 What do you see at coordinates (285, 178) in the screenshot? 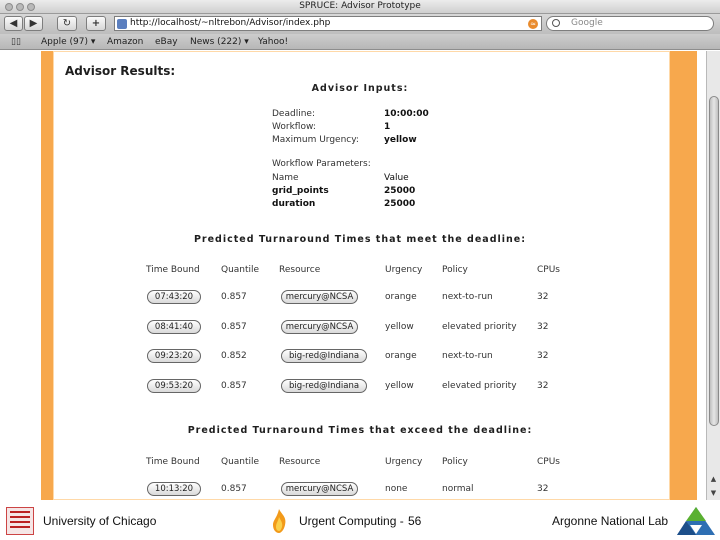
I see `params-name-header: Name` at bounding box center [285, 178].